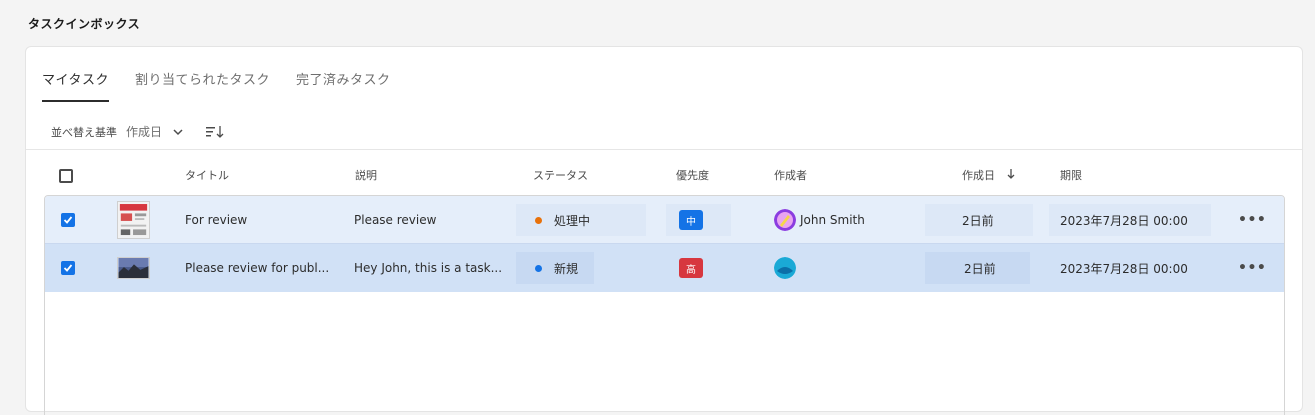 The image size is (1315, 415). I want to click on priority-label: 中, so click(691, 220).